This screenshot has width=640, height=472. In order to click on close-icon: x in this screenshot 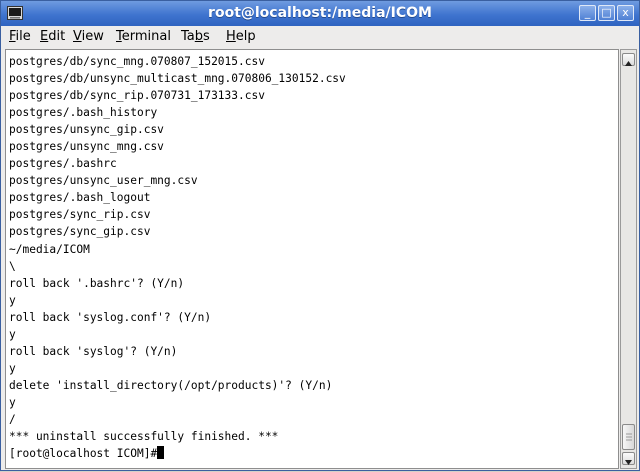, I will do `click(625, 12)`.